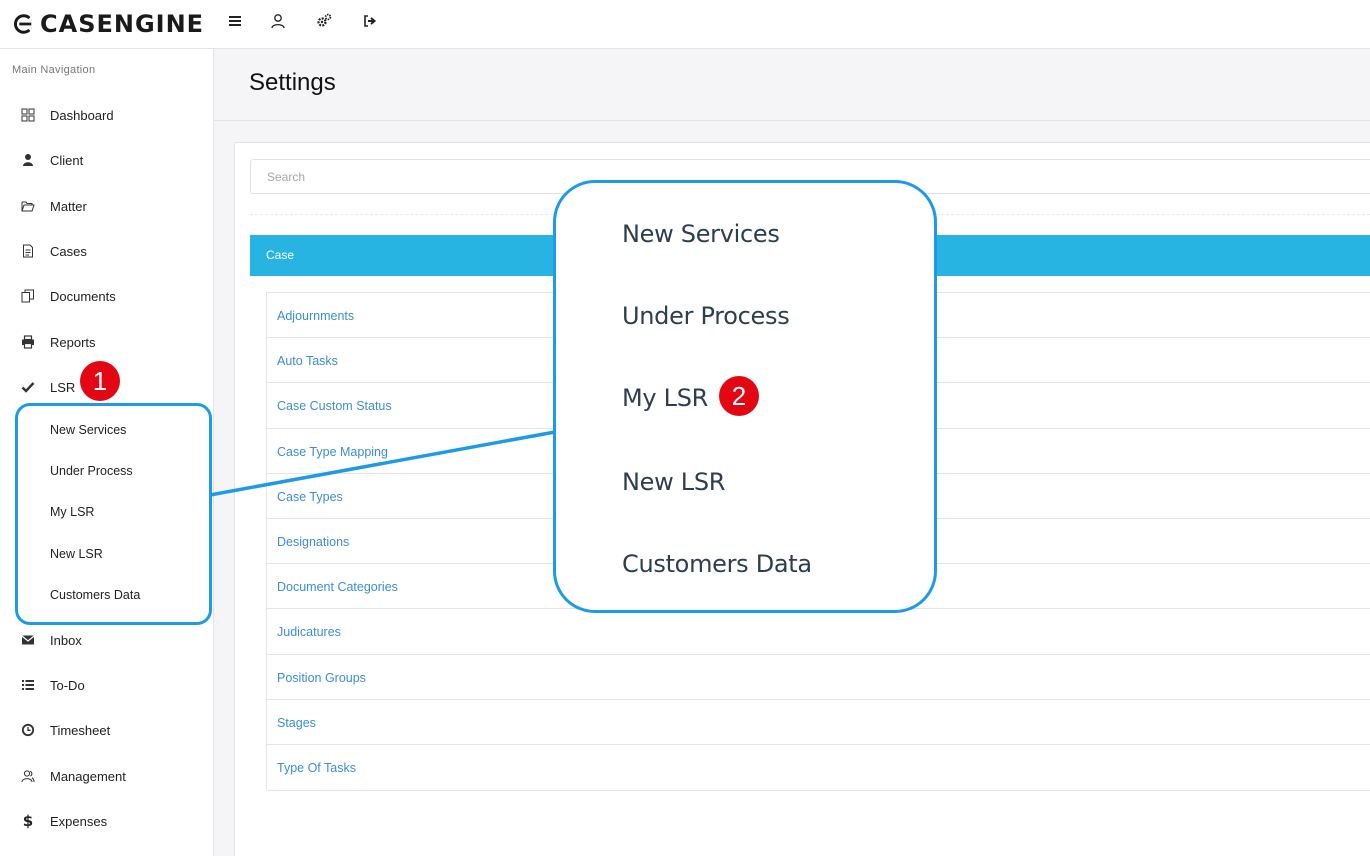 Image resolution: width=1370 pixels, height=856 pixels. Describe the element at coordinates (28, 821) in the screenshot. I see `dollar-icon: $` at that location.